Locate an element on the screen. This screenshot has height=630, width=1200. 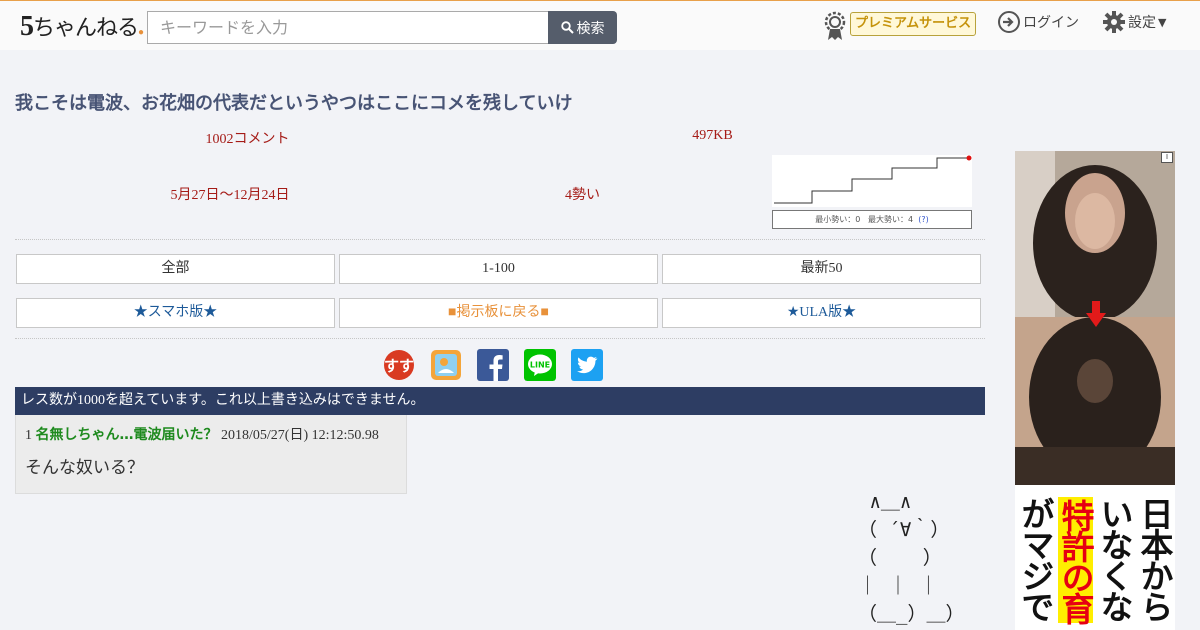
momentum-graph is located at coordinates (872, 181).